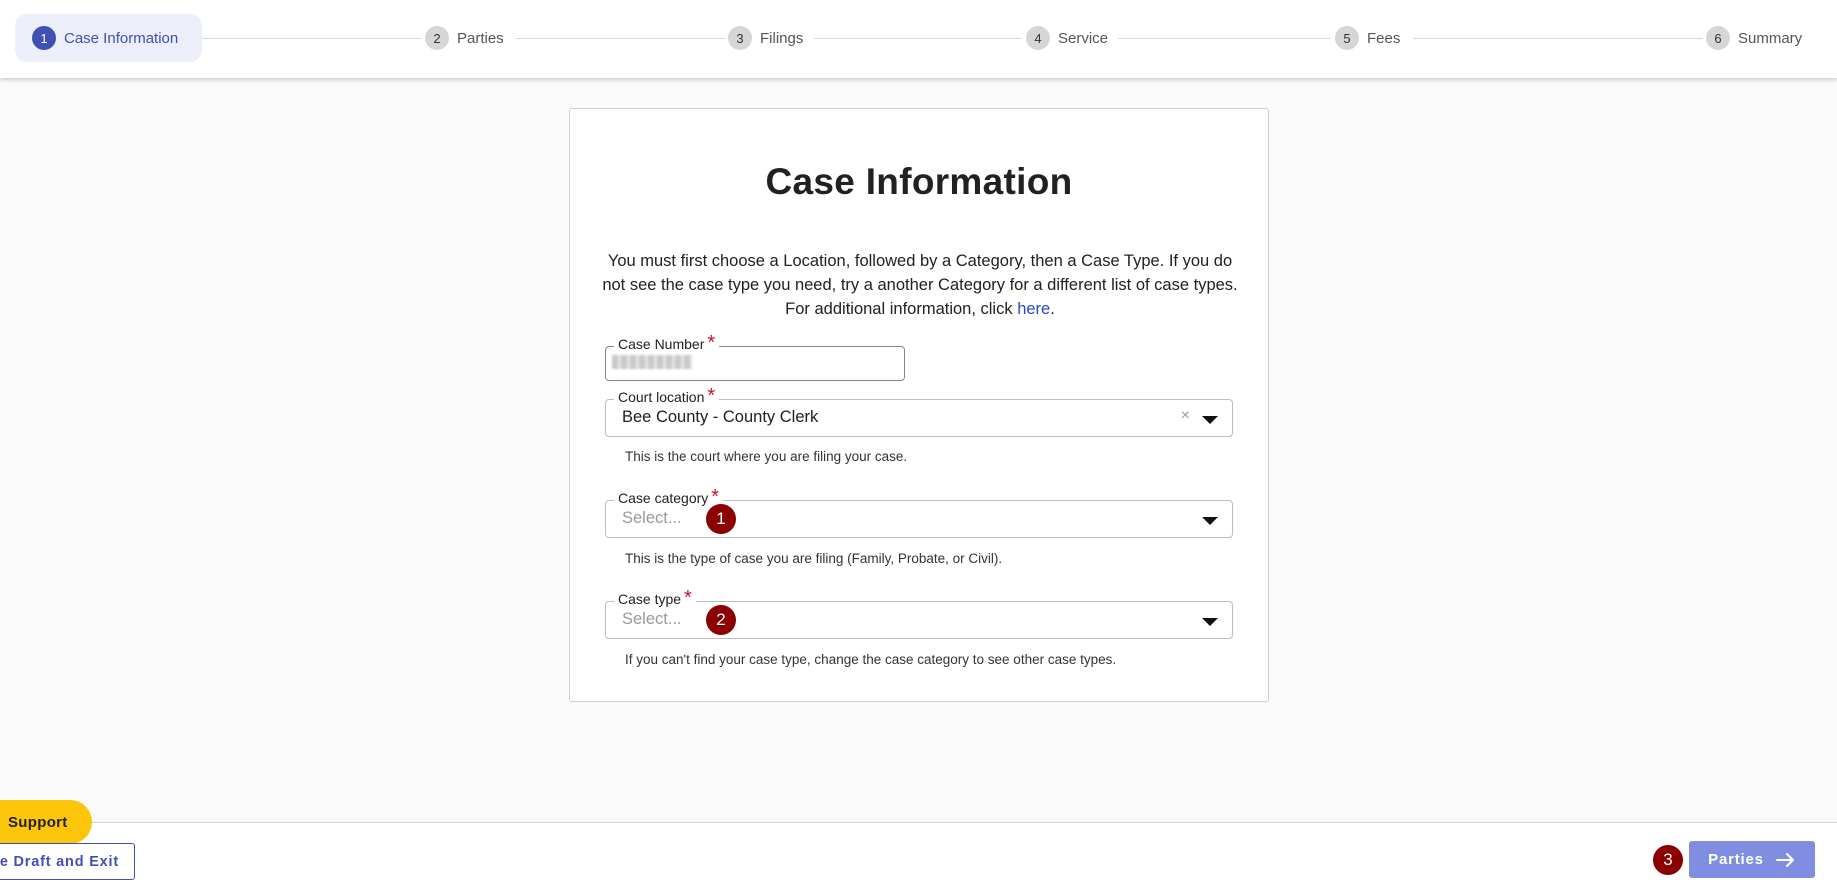 The image size is (1837, 896). I want to click on step-number: 4, so click(1038, 38).